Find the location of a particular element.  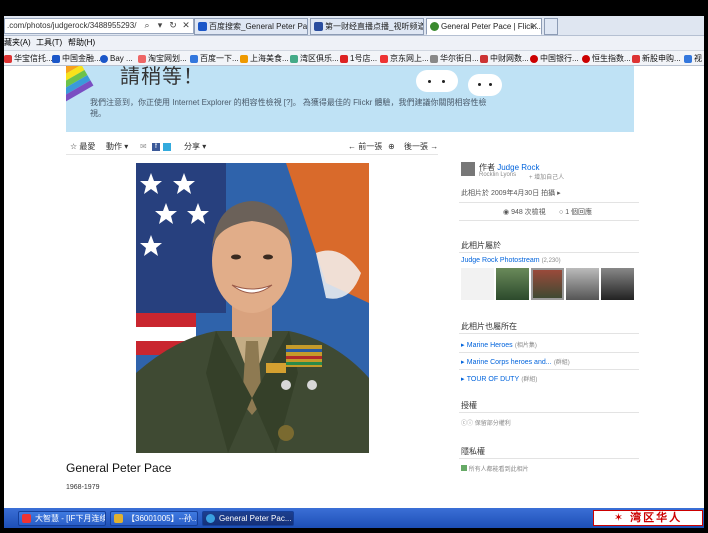

fave-button: ☆ 最愛 is located at coordinates (82, 147).